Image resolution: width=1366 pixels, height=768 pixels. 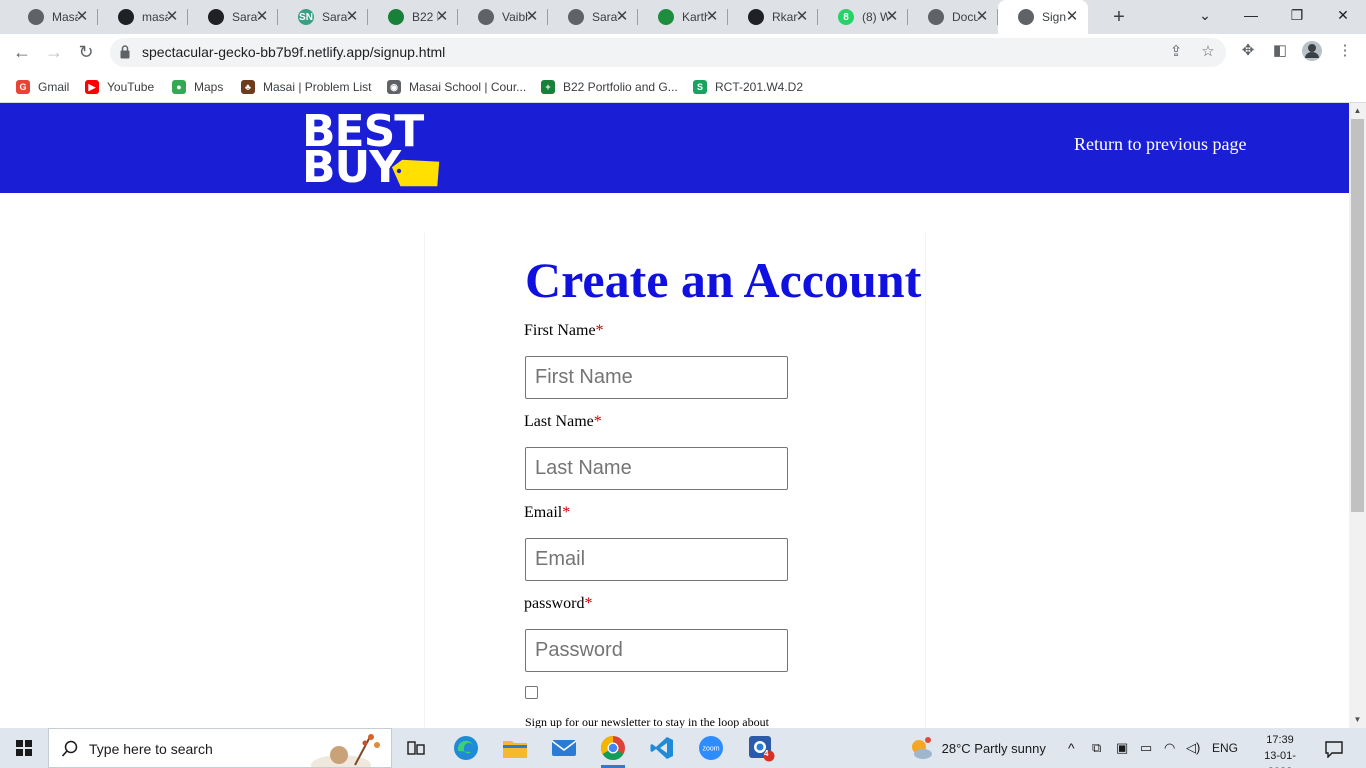 I want to click on close-window-button: ✕, so click(x=1343, y=17).